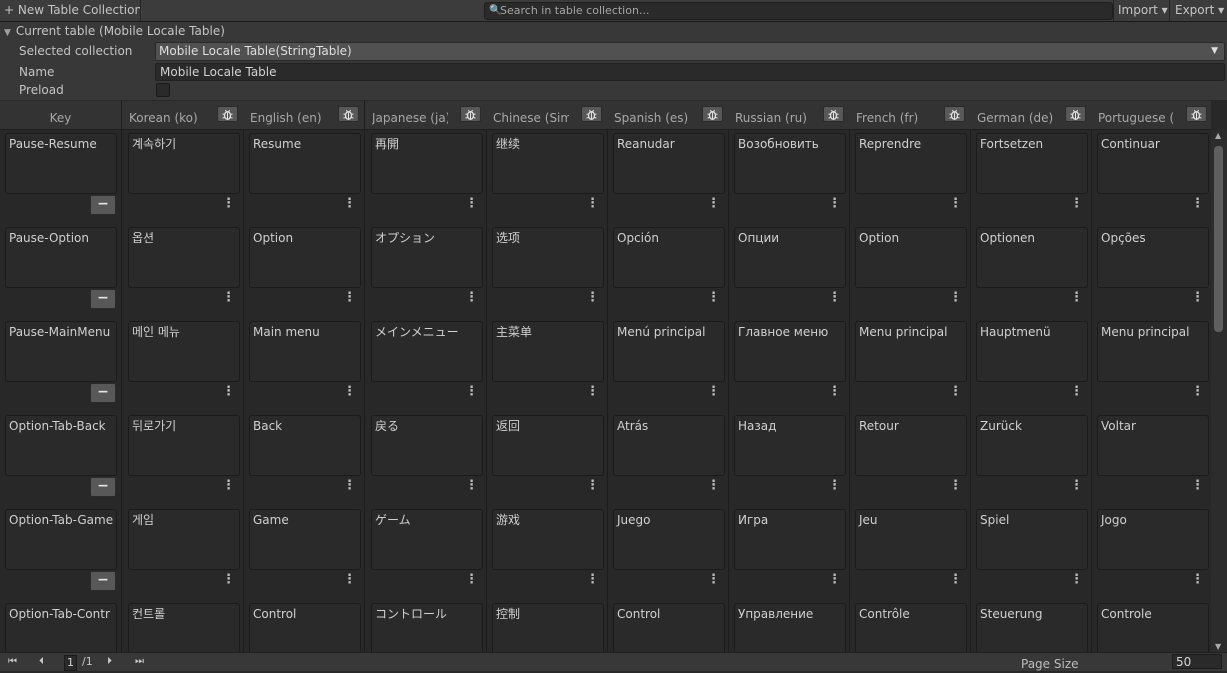 This screenshot has height=673, width=1227. What do you see at coordinates (669, 257) in the screenshot?
I see `translation-cell: Opción` at bounding box center [669, 257].